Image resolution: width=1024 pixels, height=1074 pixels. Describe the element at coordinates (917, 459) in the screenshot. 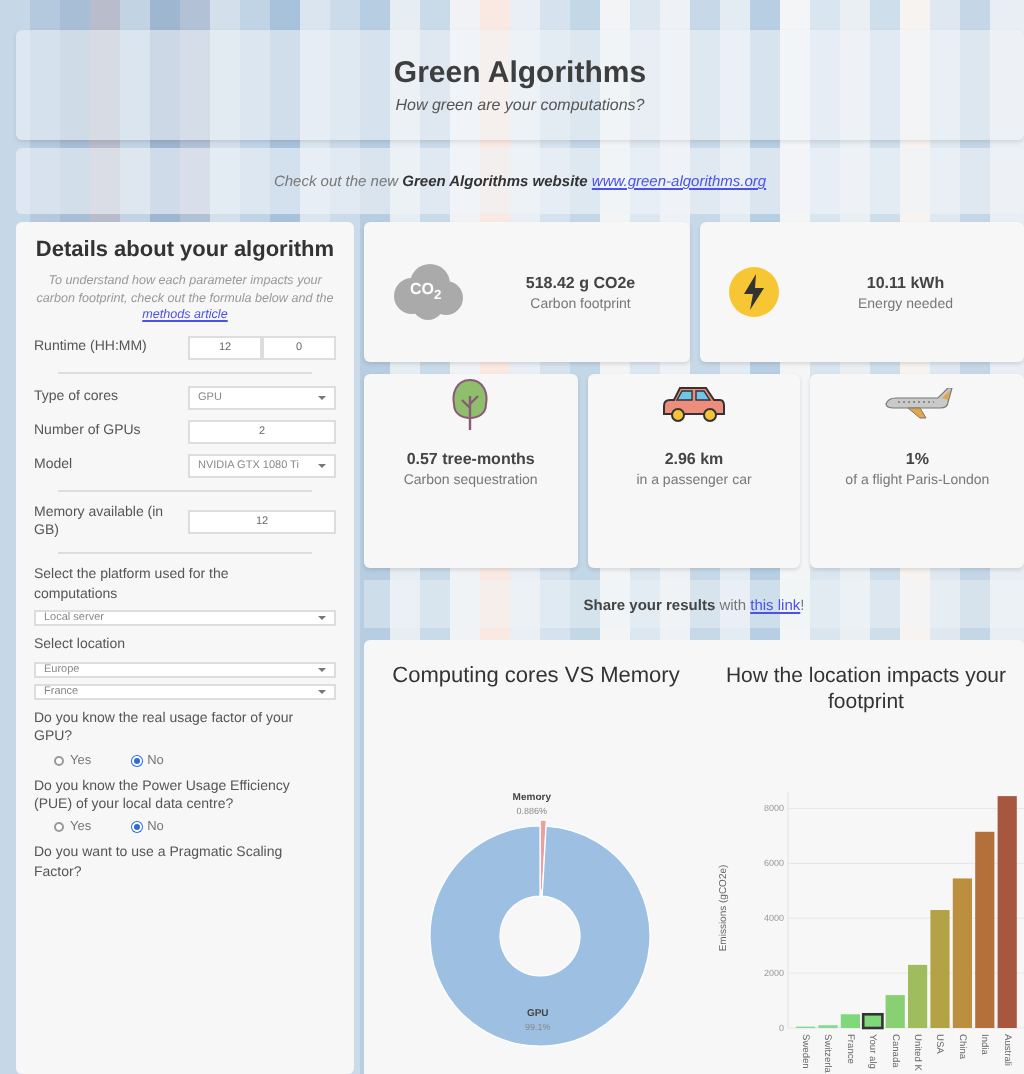

I see `equivalent-value: 1%` at that location.